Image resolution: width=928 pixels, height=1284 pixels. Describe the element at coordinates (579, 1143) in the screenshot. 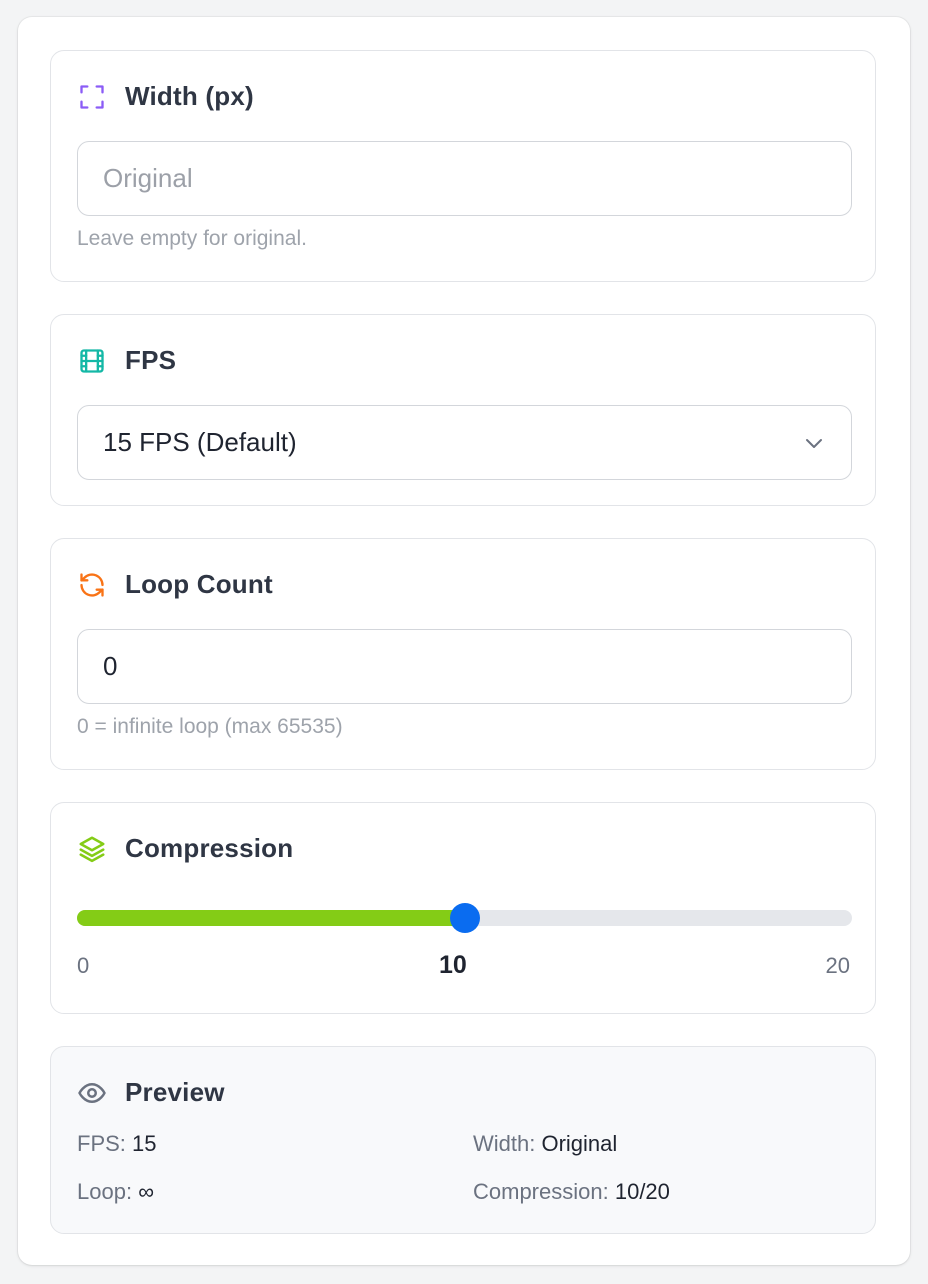

I see `preview-width-value: Original` at that location.